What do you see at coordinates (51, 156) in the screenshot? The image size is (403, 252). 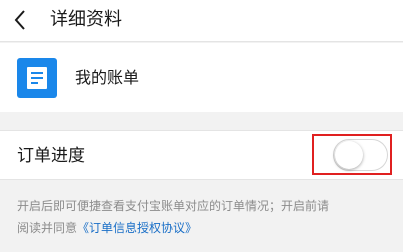 I see `order-progress-label: 订单进度` at bounding box center [51, 156].